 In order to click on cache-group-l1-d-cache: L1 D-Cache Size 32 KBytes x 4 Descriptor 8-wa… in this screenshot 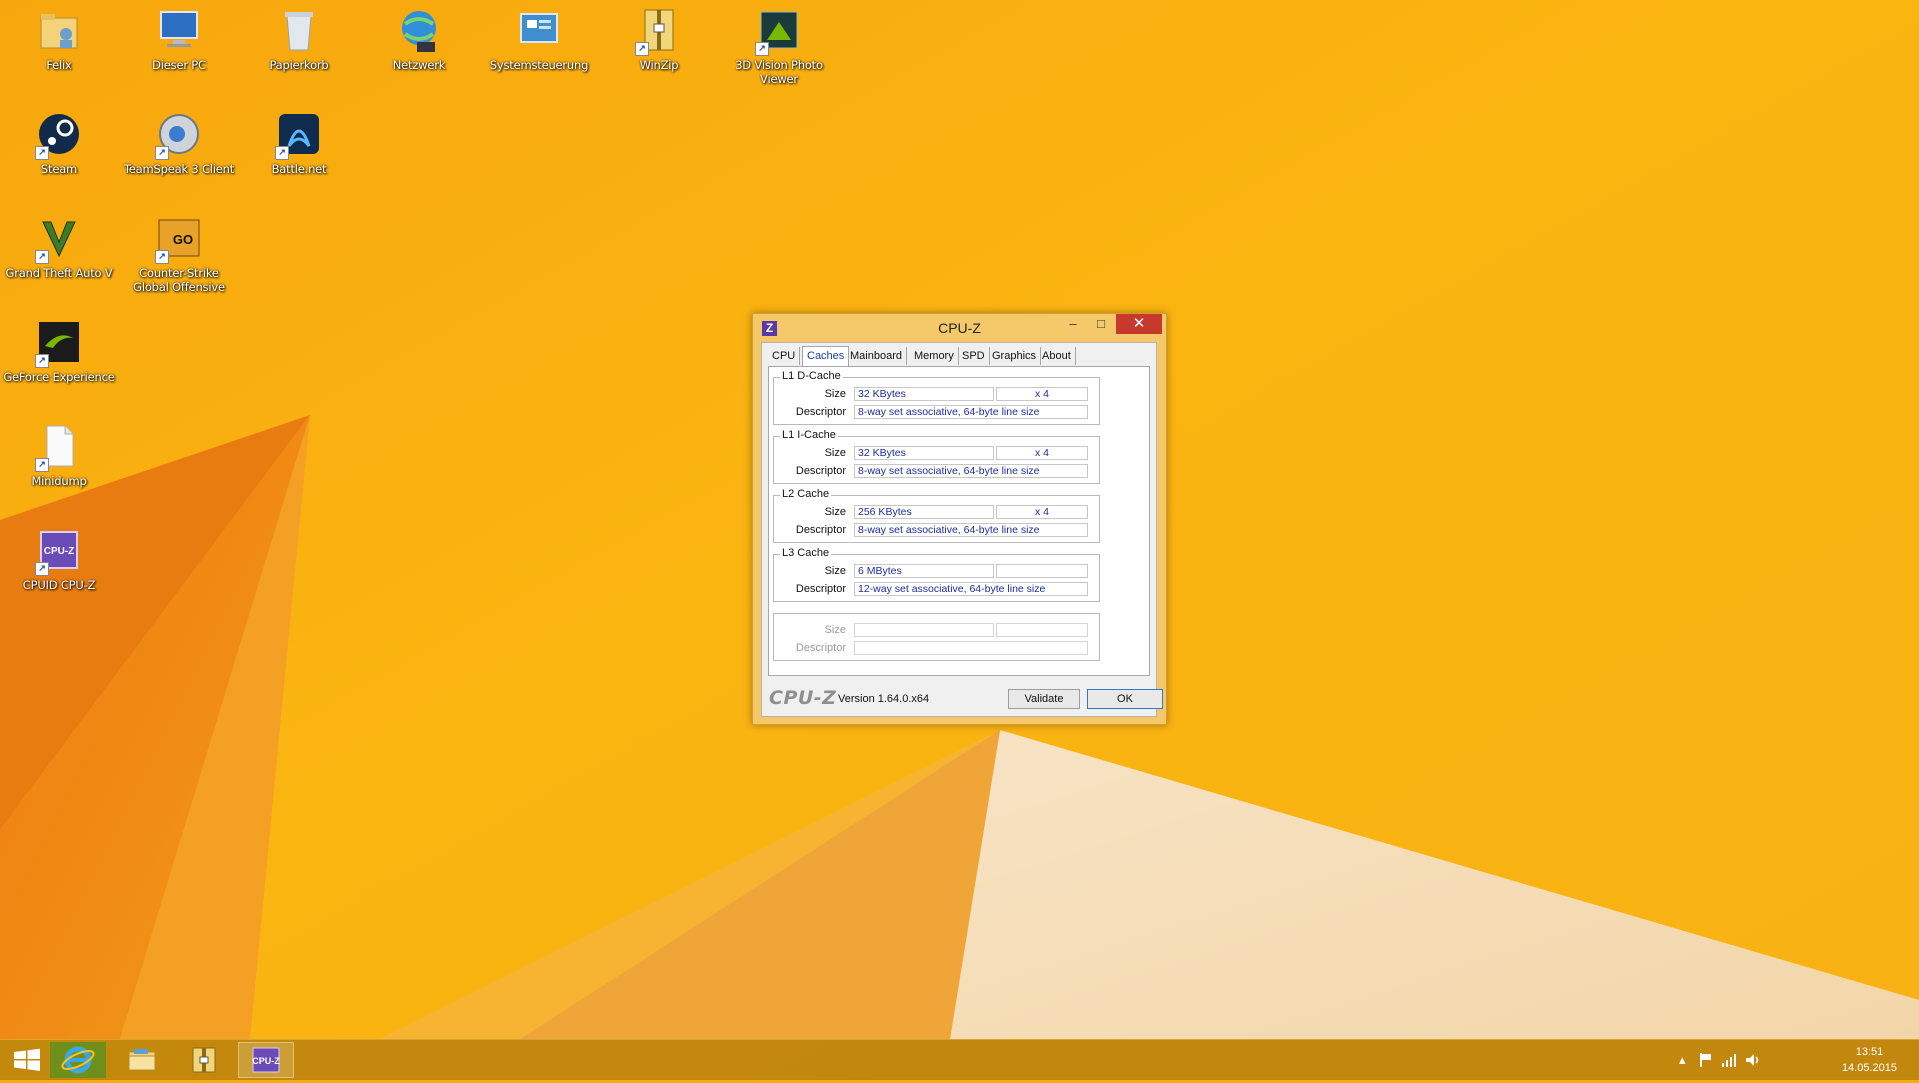, I will do `click(936, 397)`.